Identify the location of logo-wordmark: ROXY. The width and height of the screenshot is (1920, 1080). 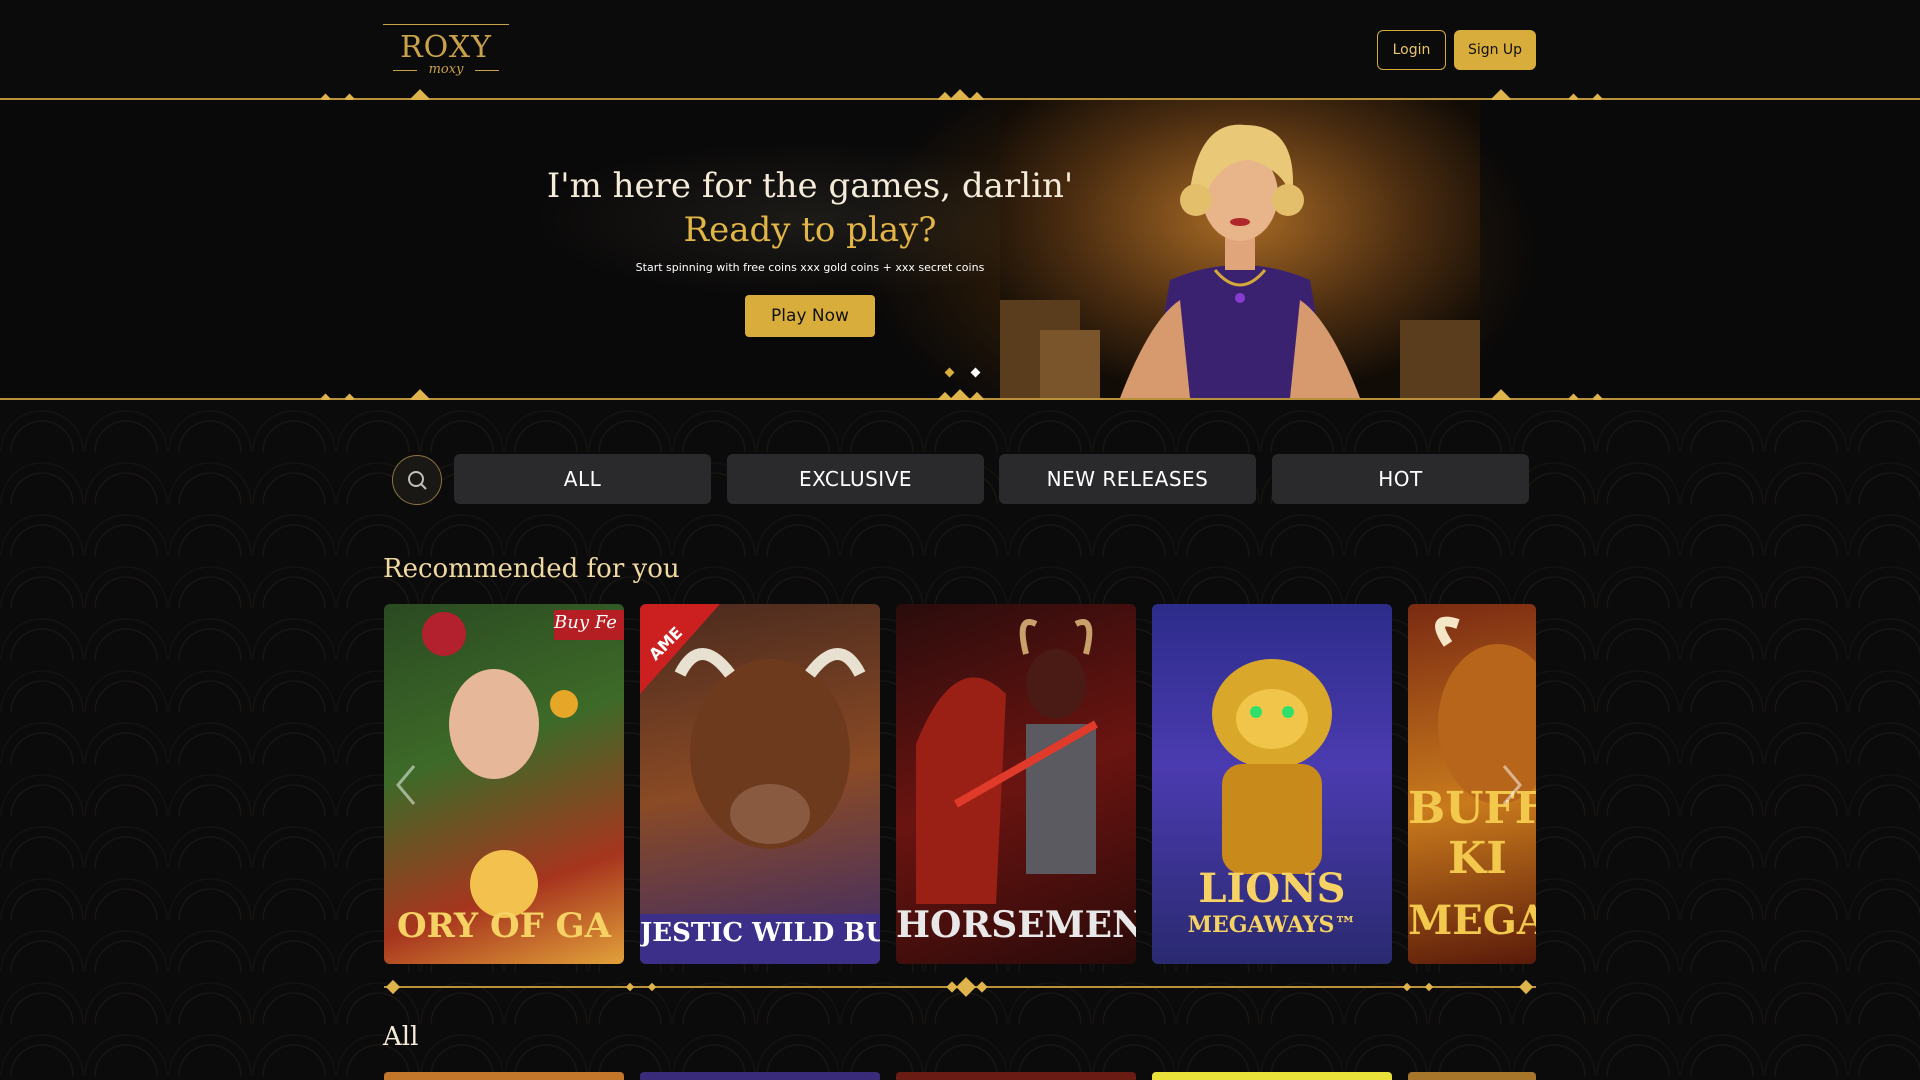
(446, 47).